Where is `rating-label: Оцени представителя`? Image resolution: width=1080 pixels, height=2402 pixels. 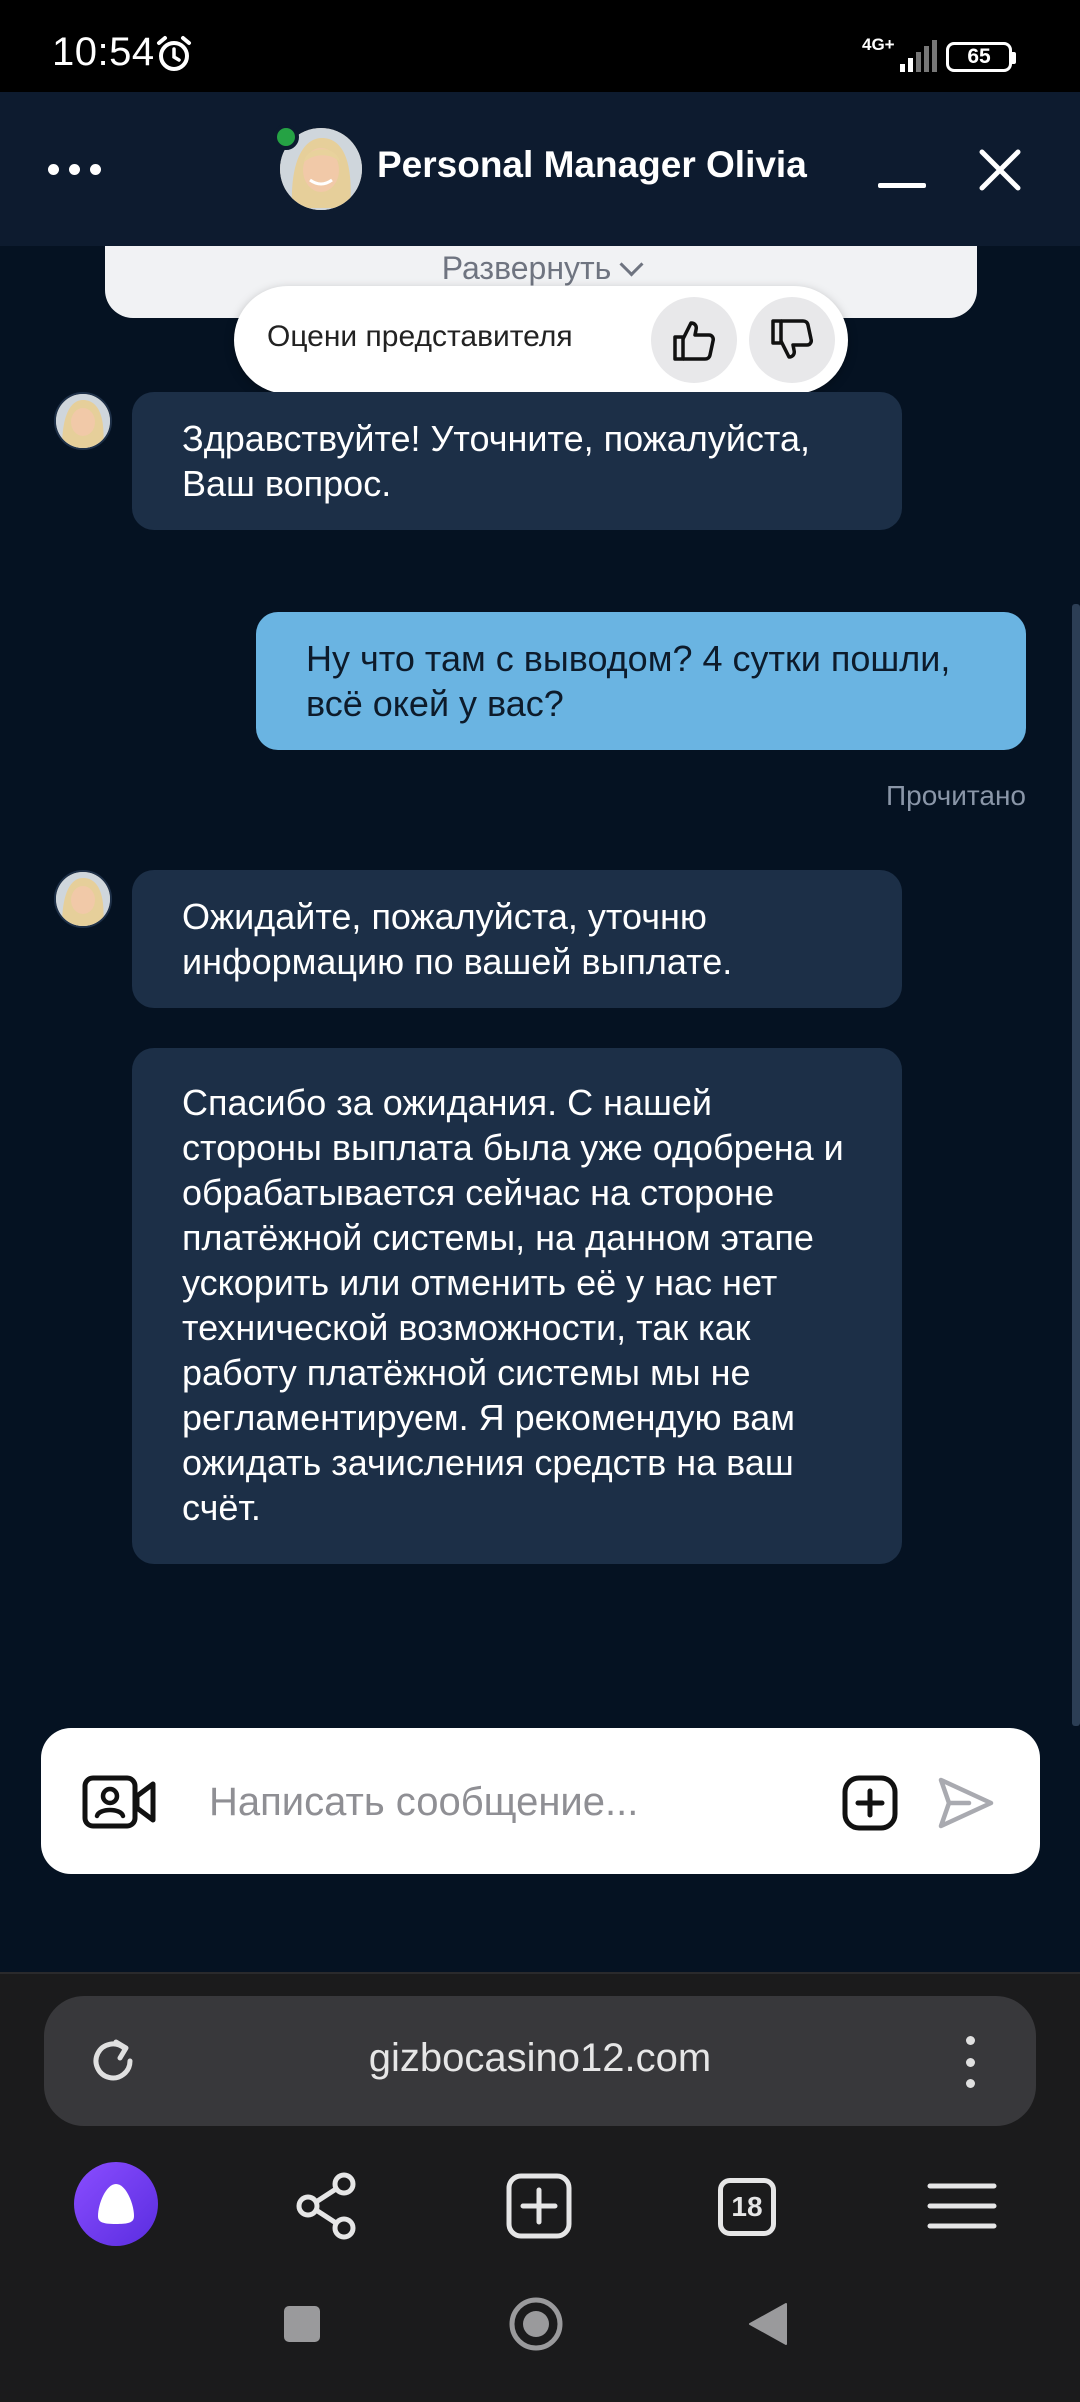 rating-label: Оцени представителя is located at coordinates (420, 336).